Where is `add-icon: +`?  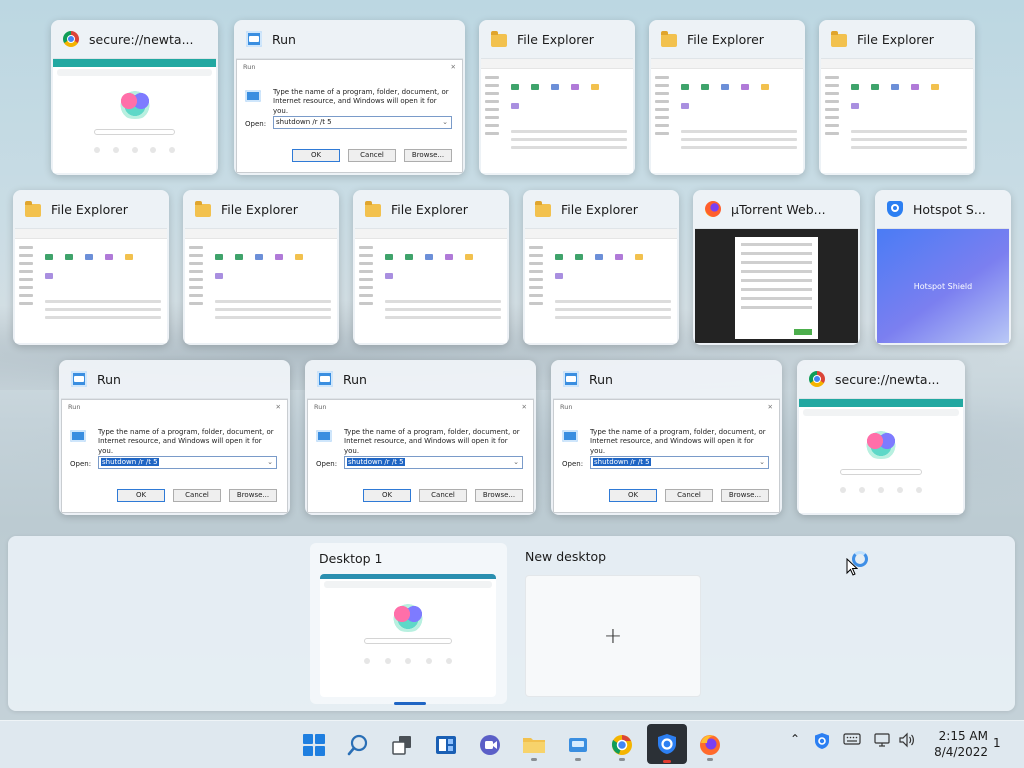
add-icon: + is located at coordinates (613, 636).